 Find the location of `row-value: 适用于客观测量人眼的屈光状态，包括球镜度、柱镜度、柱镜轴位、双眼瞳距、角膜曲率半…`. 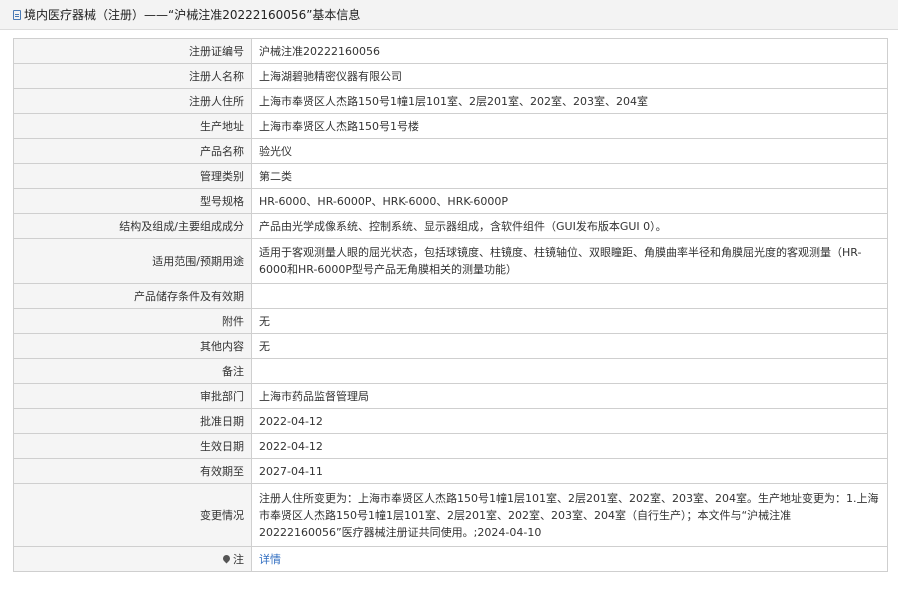

row-value: 适用于客观测量人眼的屈光状态，包括球镜度、柱镜度、柱镜轴位、双眼瞳距、角膜曲率半… is located at coordinates (569, 261).